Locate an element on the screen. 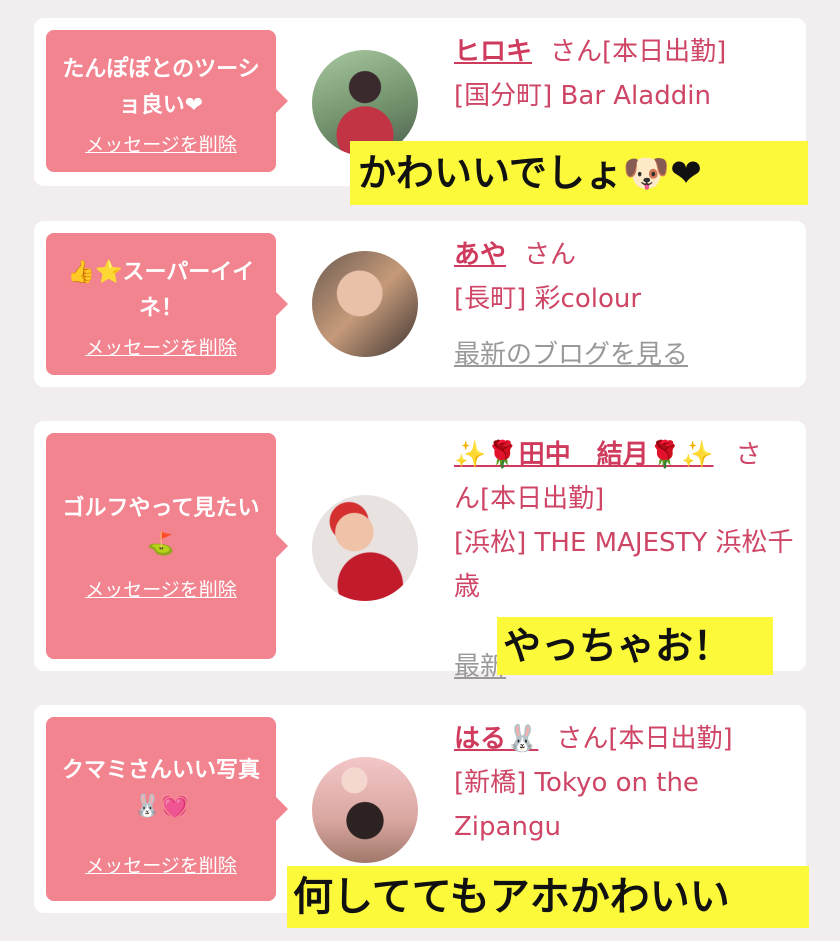 This screenshot has height=941, width=840. girl-name-link: あや is located at coordinates (480, 255).